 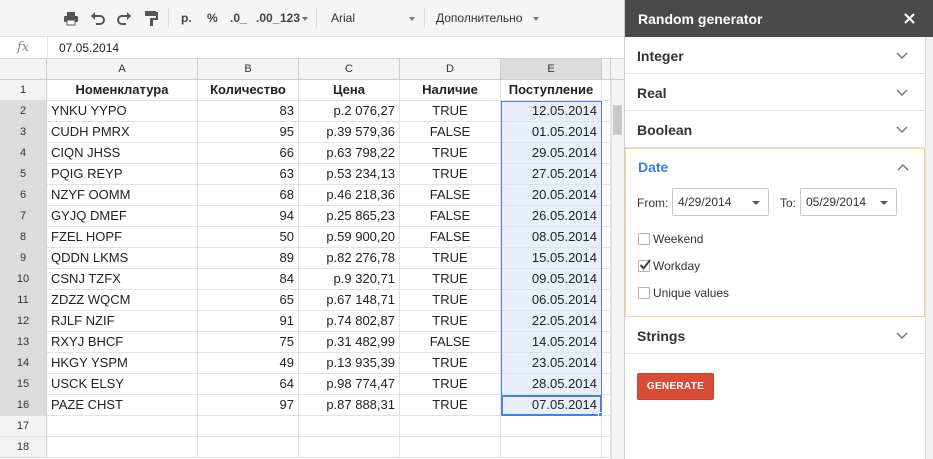 What do you see at coordinates (551, 174) in the screenshot?
I see `table-cell: 27.05.2014` at bounding box center [551, 174].